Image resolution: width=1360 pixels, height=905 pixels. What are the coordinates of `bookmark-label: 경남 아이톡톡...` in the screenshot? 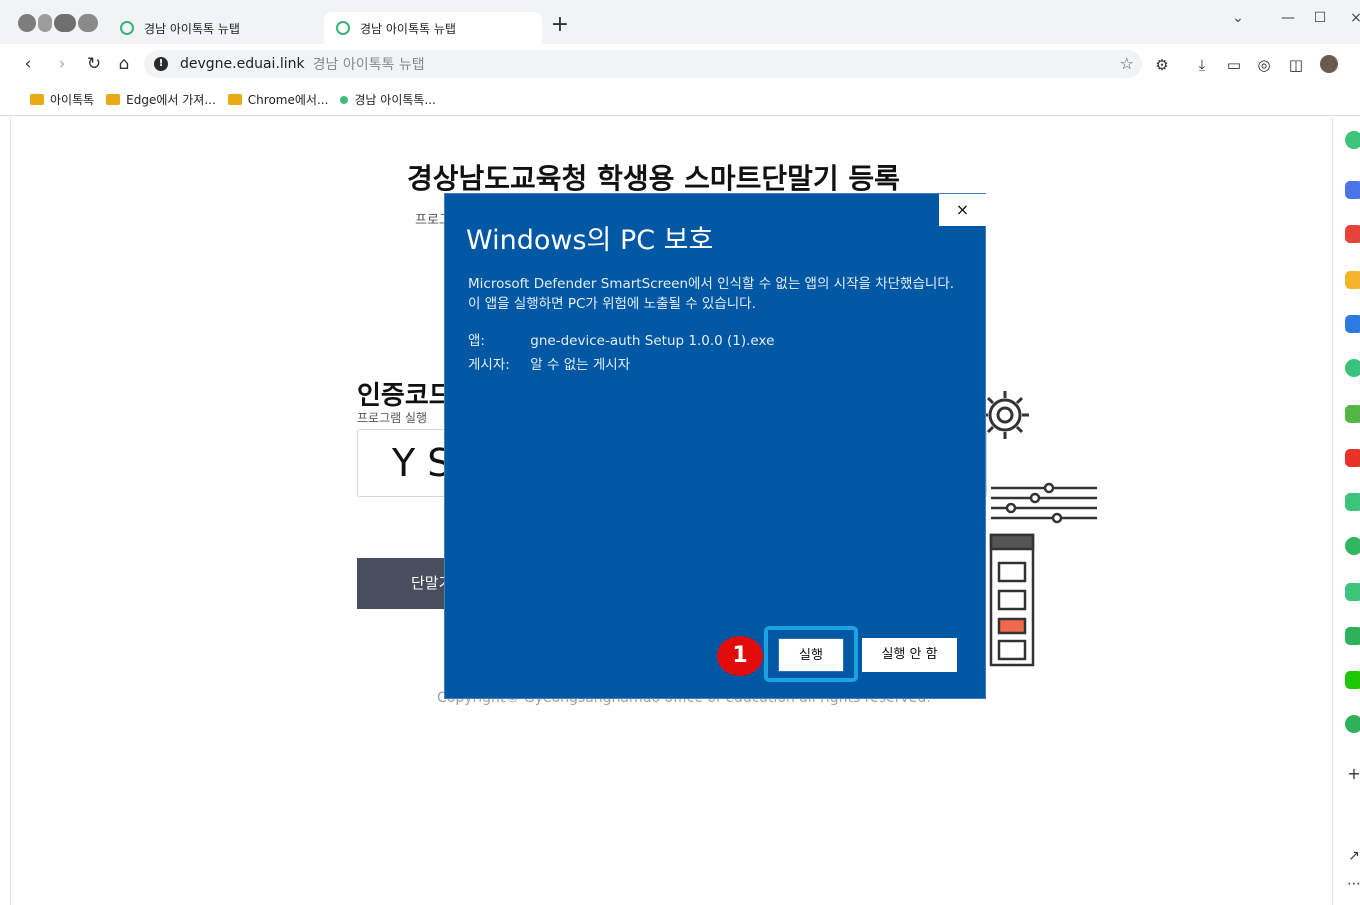 It's located at (395, 100).